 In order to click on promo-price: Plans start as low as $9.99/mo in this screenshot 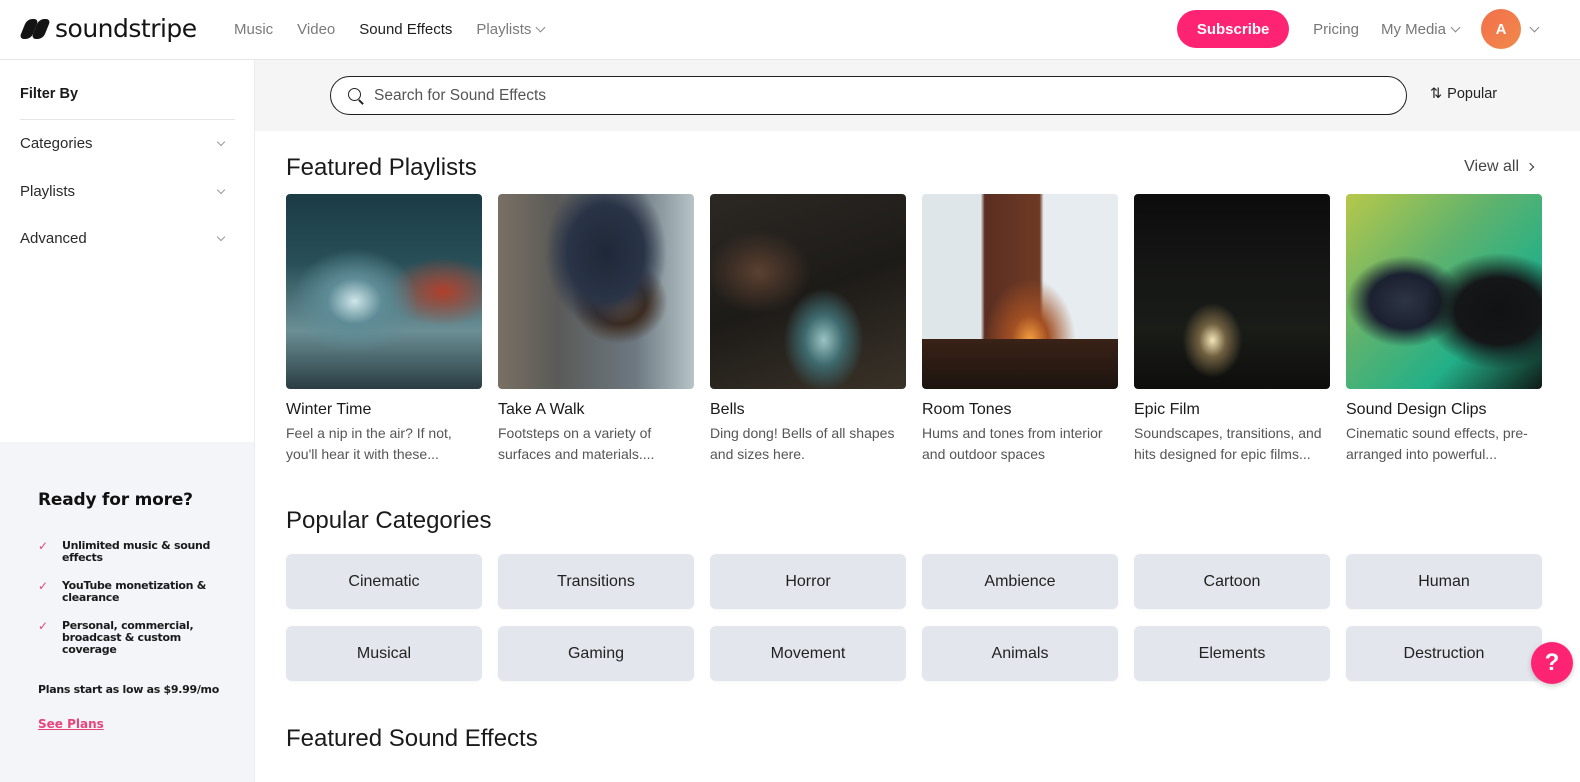, I will do `click(128, 689)`.